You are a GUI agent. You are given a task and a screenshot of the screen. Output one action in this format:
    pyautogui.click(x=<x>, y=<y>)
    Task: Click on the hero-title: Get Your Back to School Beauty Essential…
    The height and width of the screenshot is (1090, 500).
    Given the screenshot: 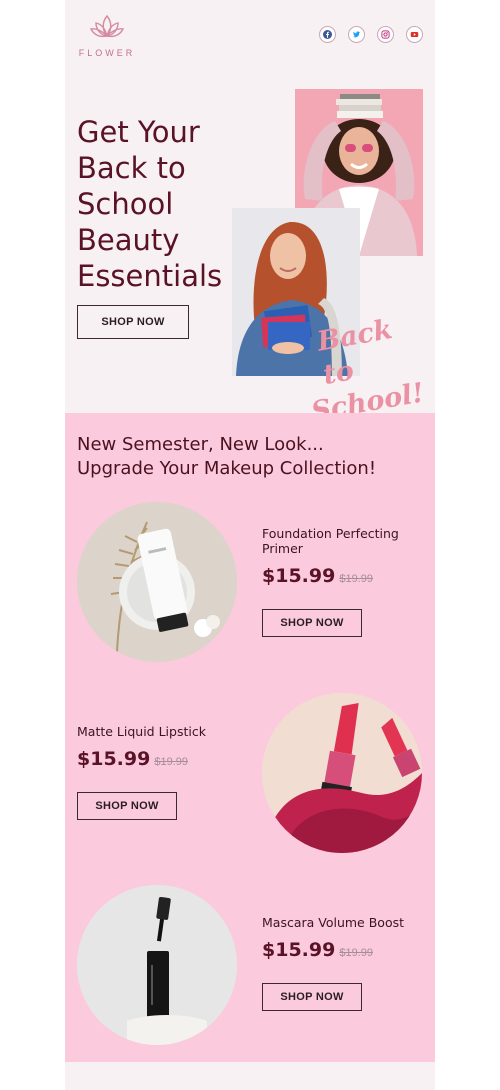 What is the action you would take?
    pyautogui.click(x=150, y=204)
    